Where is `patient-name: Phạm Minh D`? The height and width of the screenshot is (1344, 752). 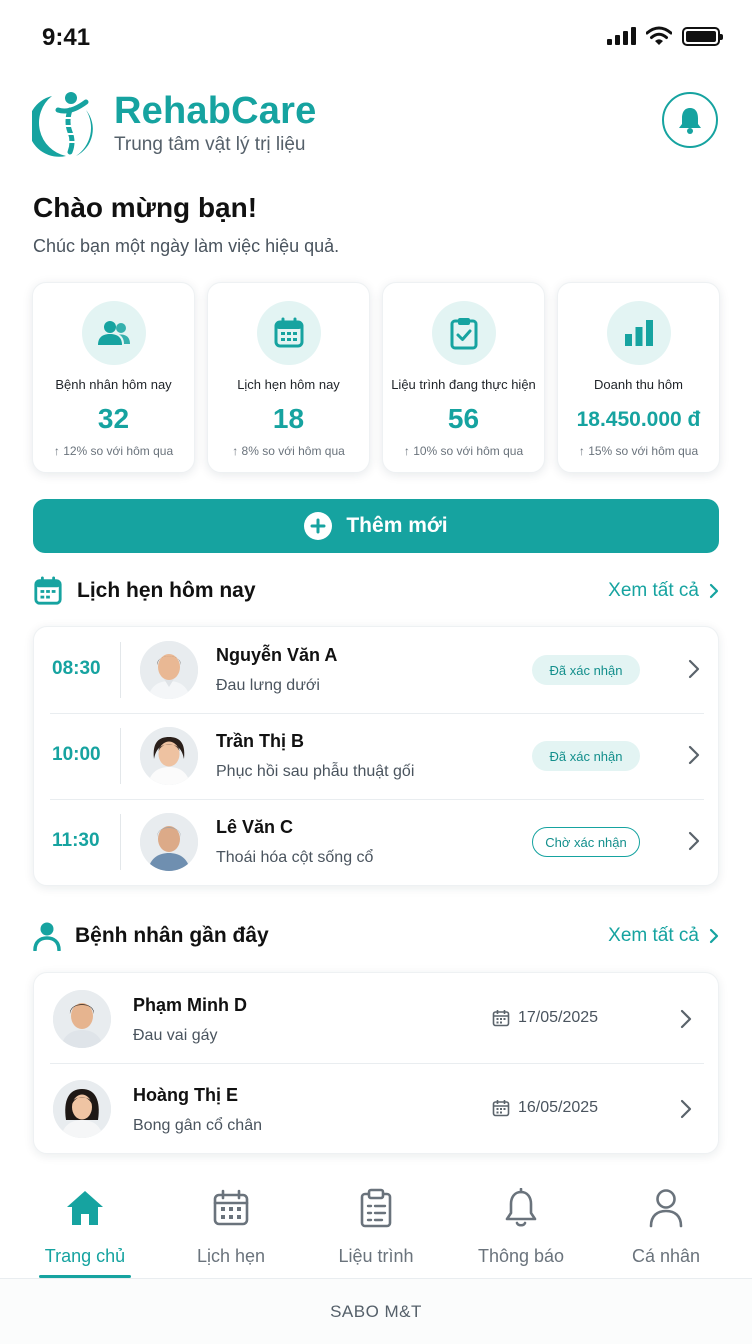
patient-name: Phạm Minh D is located at coordinates (190, 1005).